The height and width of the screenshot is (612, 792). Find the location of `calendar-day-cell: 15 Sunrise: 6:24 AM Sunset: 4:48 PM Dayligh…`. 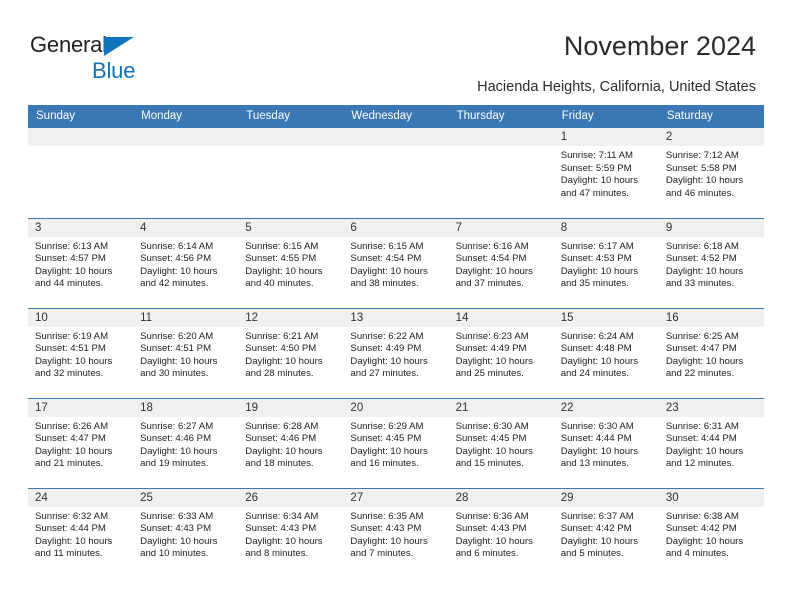

calendar-day-cell: 15 Sunrise: 6:24 AM Sunset: 4:48 PM Dayligh… is located at coordinates (606, 352).